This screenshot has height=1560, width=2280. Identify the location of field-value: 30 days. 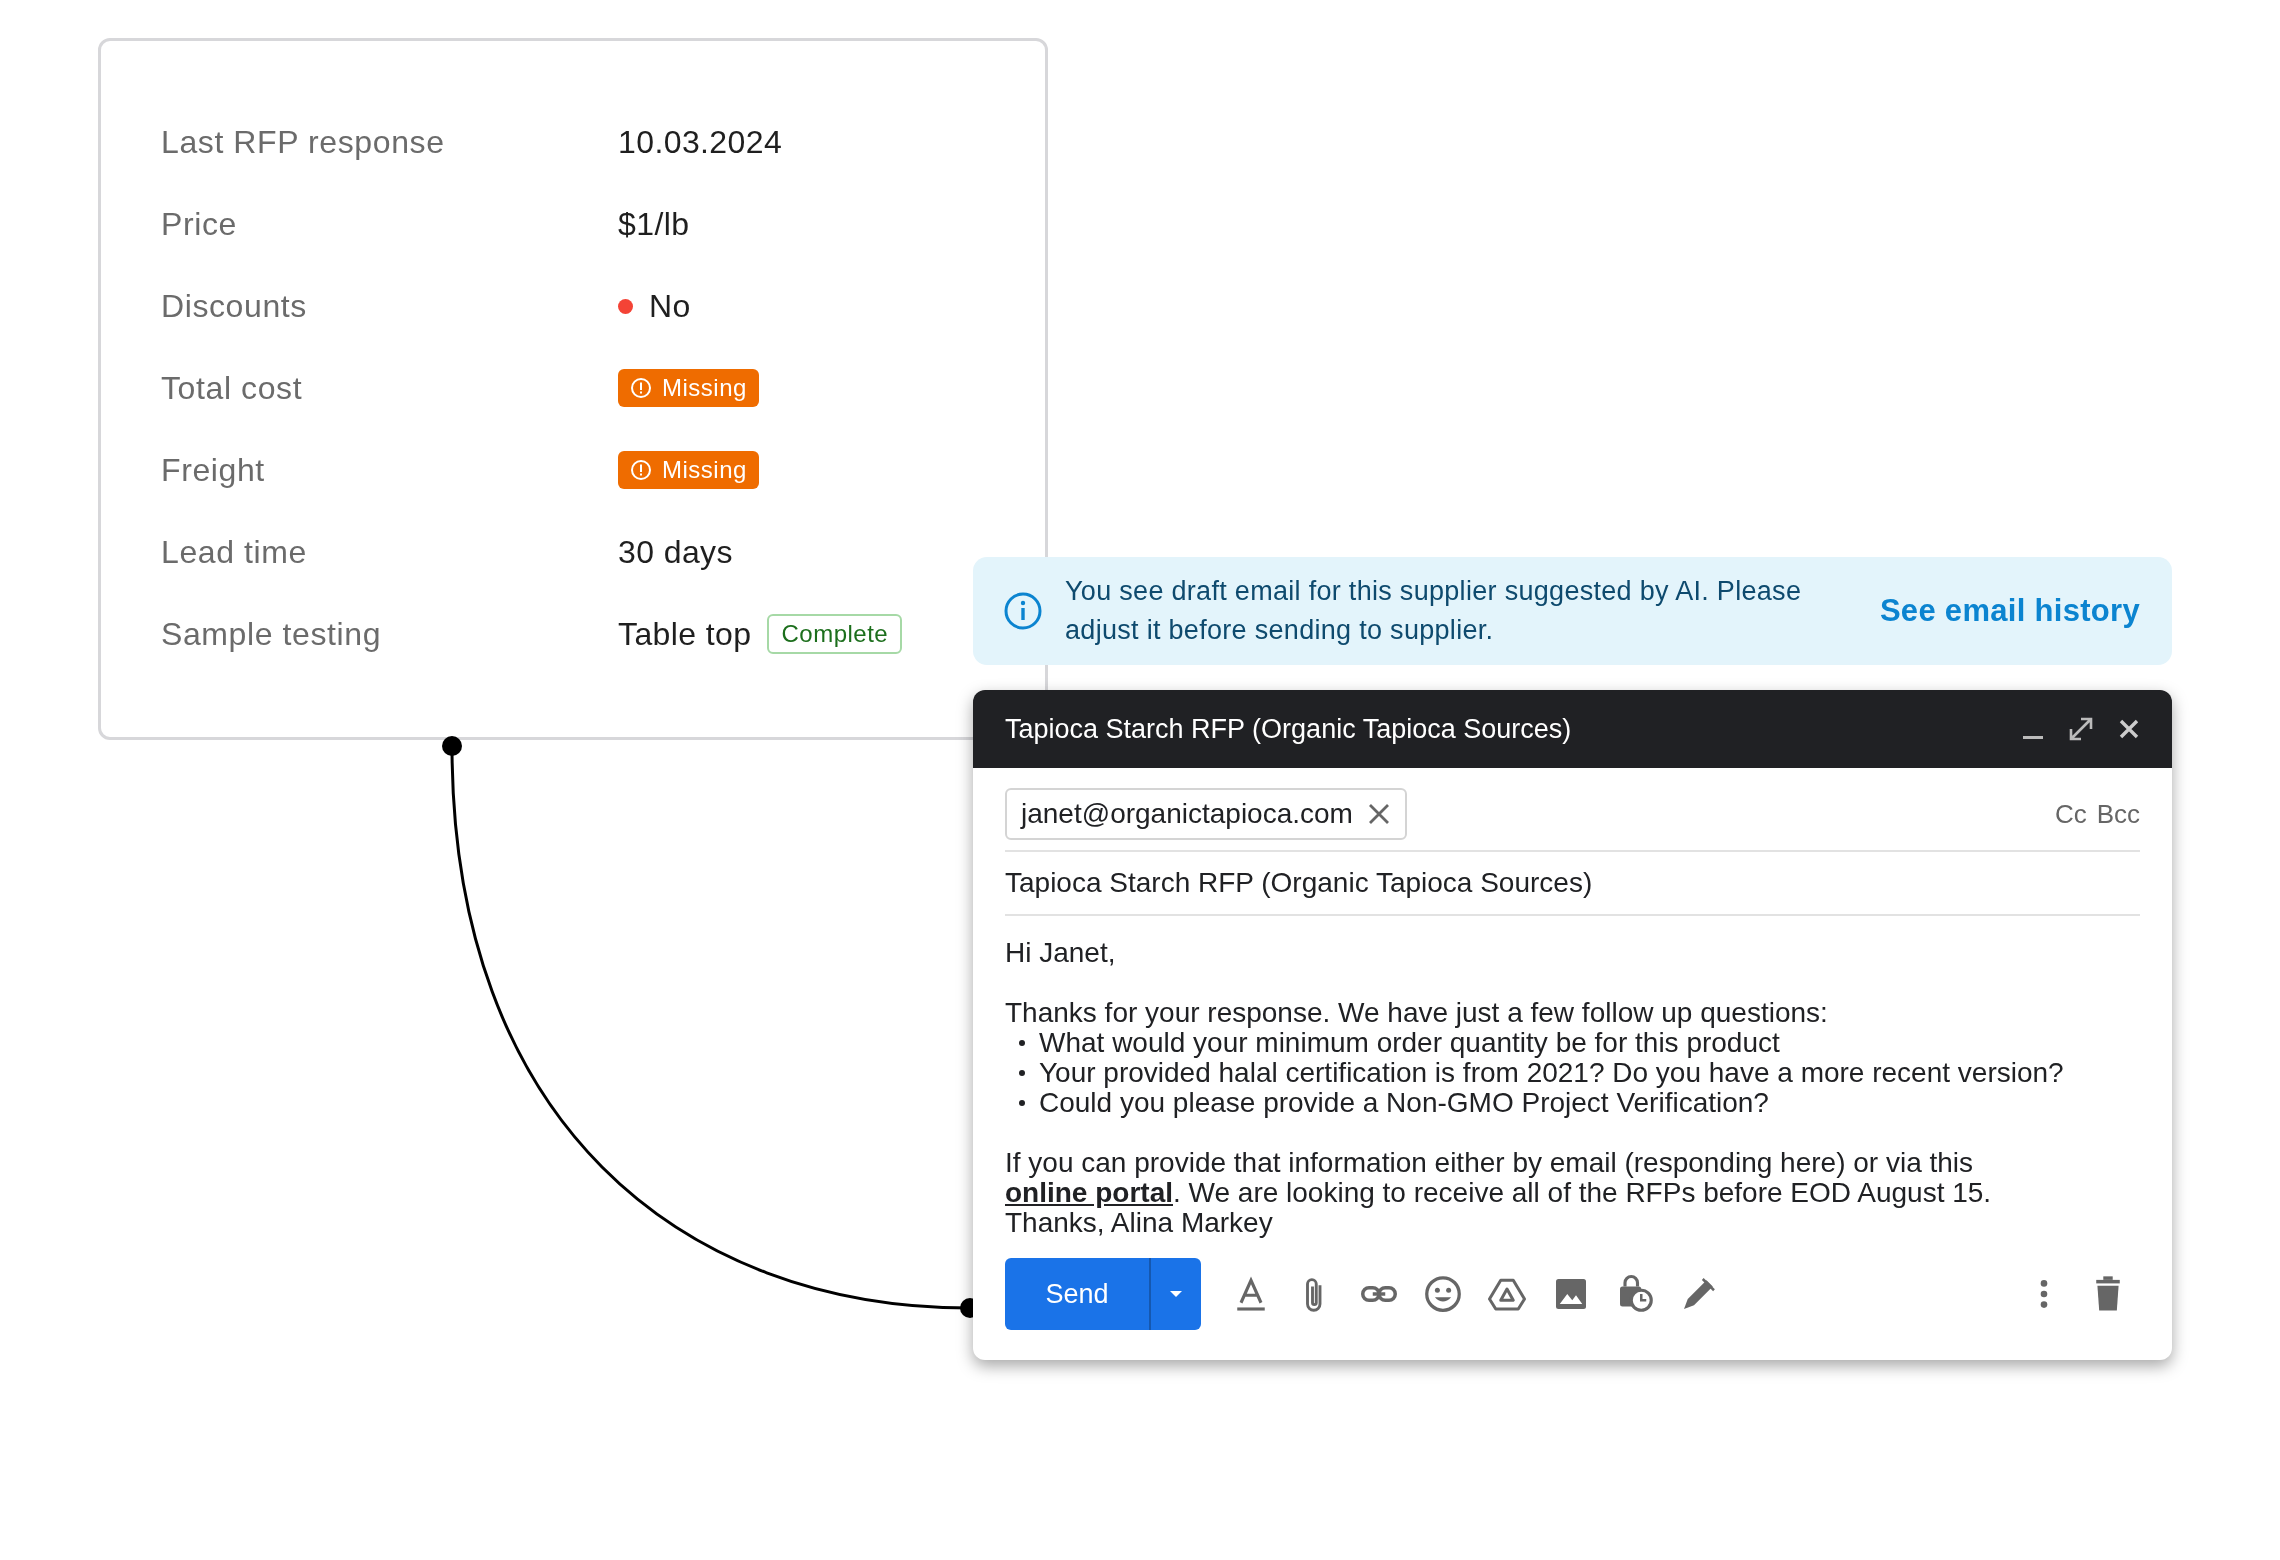
(675, 552).